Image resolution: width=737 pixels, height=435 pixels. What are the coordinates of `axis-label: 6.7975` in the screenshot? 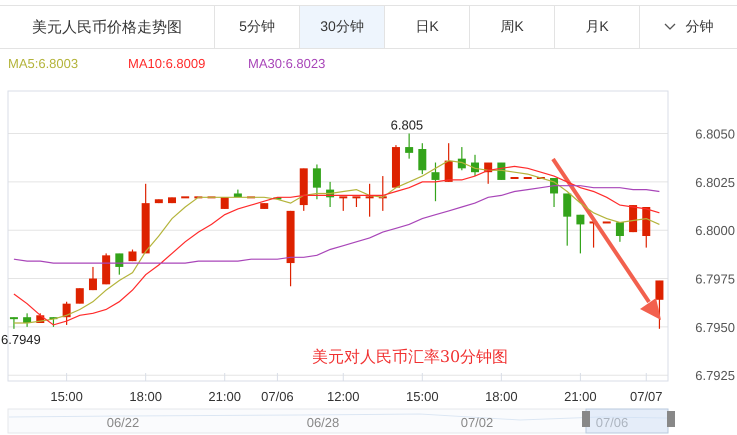 It's located at (715, 279).